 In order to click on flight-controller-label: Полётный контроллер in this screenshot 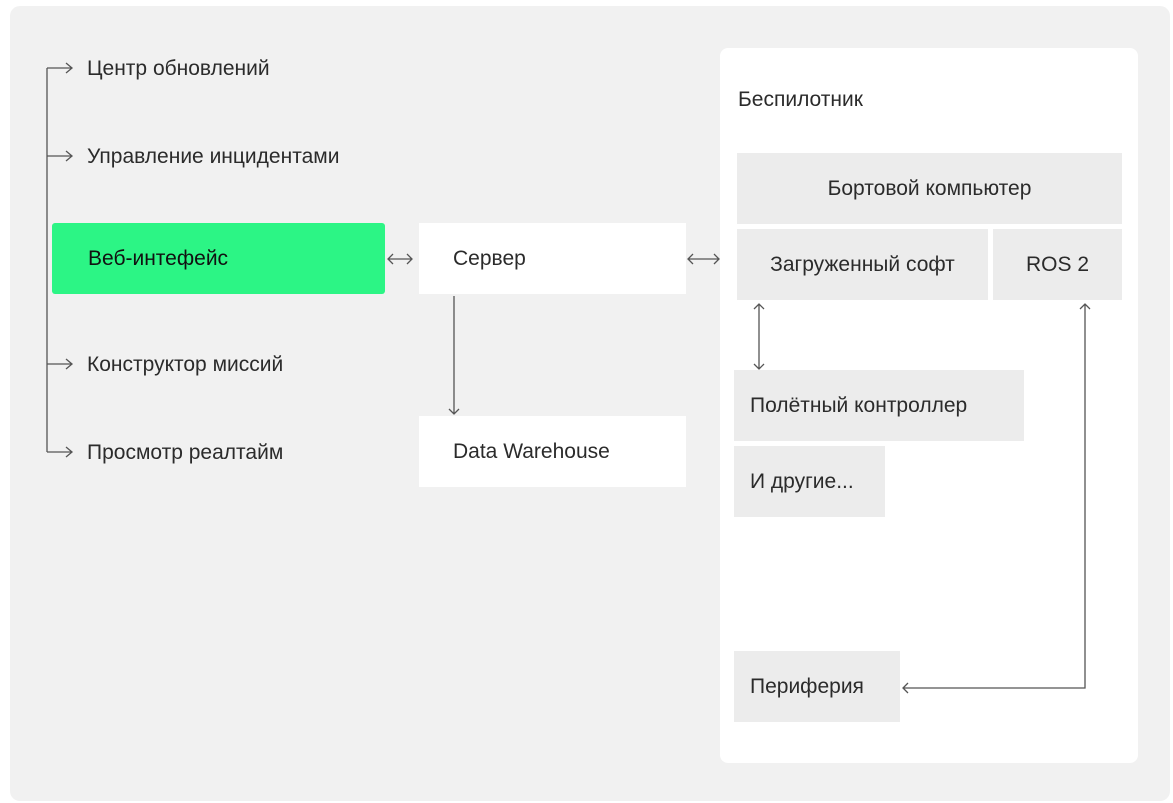, I will do `click(859, 405)`.